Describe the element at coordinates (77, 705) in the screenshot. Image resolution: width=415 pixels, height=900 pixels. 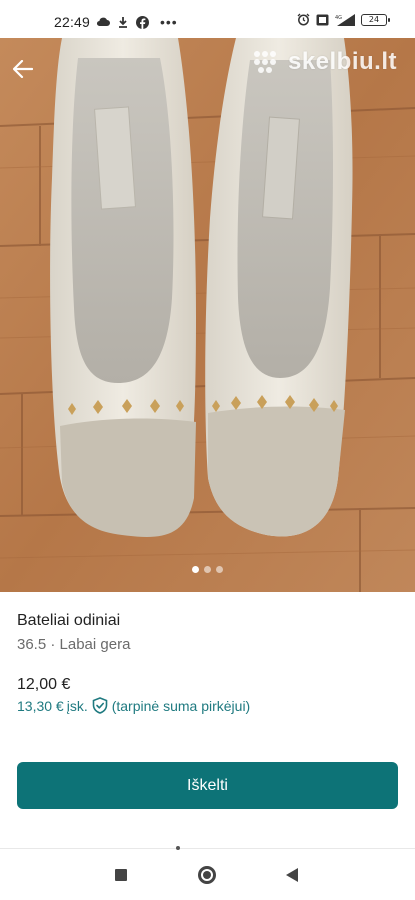
I see `protected-price-suffix: įsk.` at that location.